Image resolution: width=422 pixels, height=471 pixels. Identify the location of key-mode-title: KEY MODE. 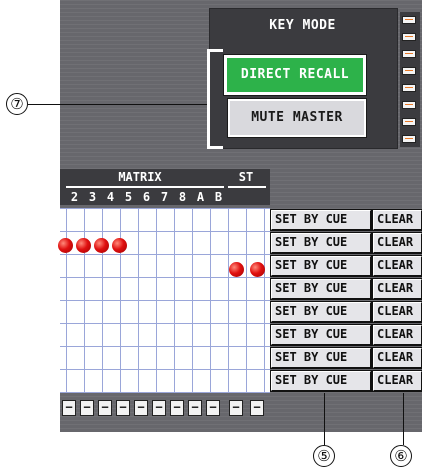
(302, 25).